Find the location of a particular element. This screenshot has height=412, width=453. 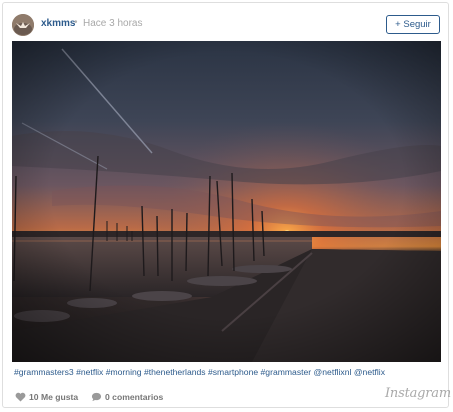

hashtag-link: #netflix is located at coordinates (89, 372).